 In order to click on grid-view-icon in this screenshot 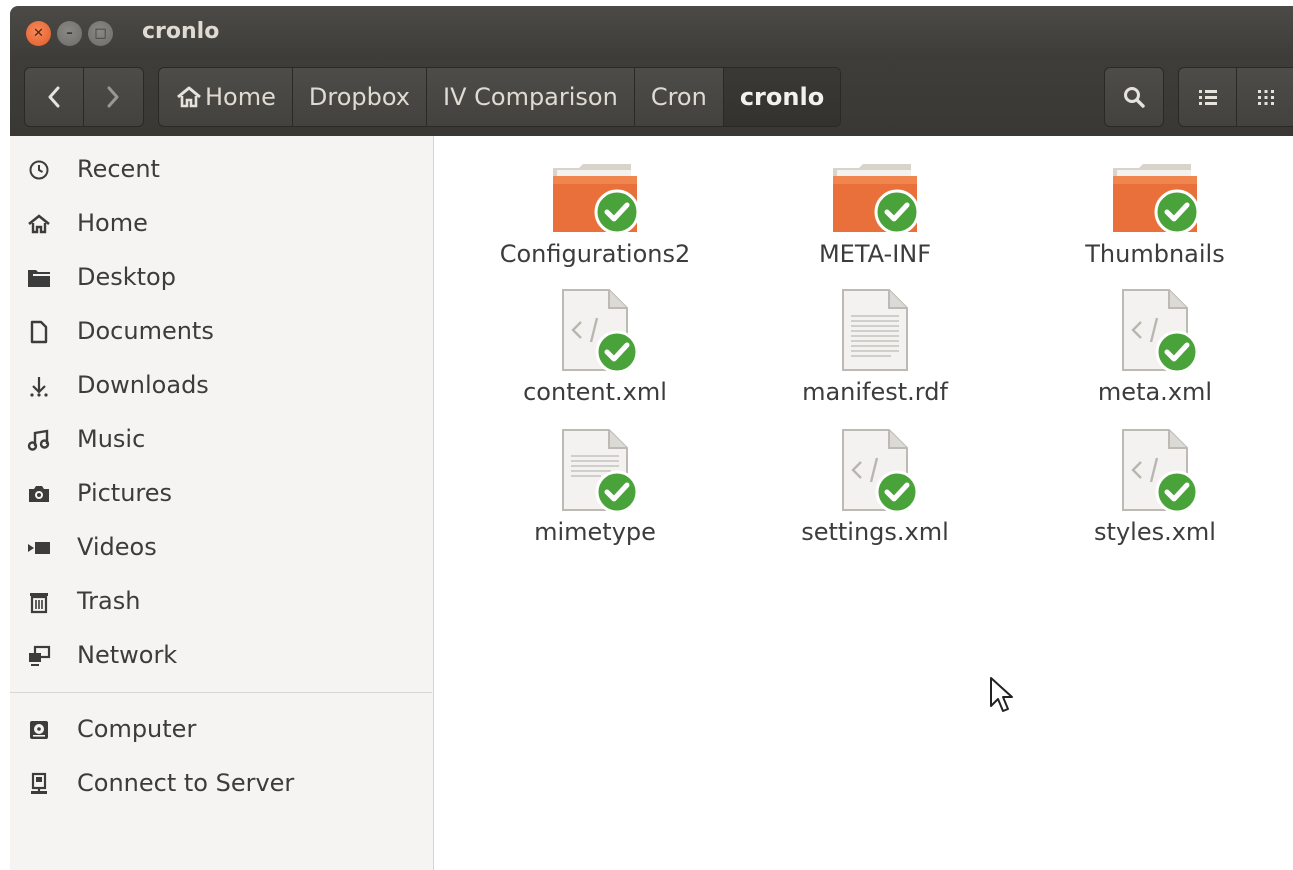, I will do `click(1265, 97)`.